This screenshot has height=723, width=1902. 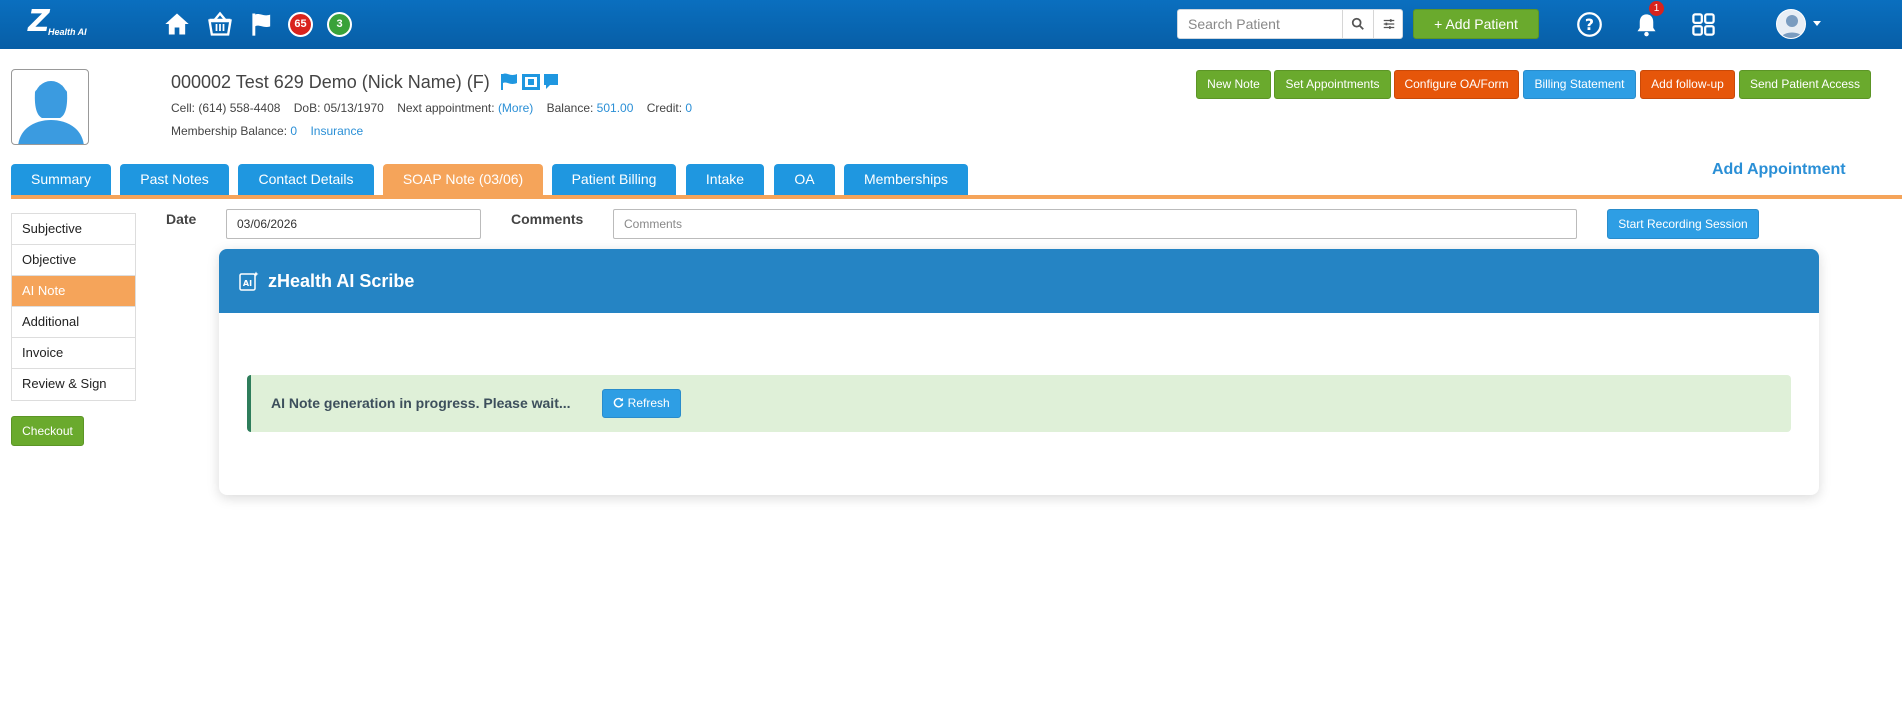 What do you see at coordinates (73, 260) in the screenshot?
I see `side-item-objective: Objective` at bounding box center [73, 260].